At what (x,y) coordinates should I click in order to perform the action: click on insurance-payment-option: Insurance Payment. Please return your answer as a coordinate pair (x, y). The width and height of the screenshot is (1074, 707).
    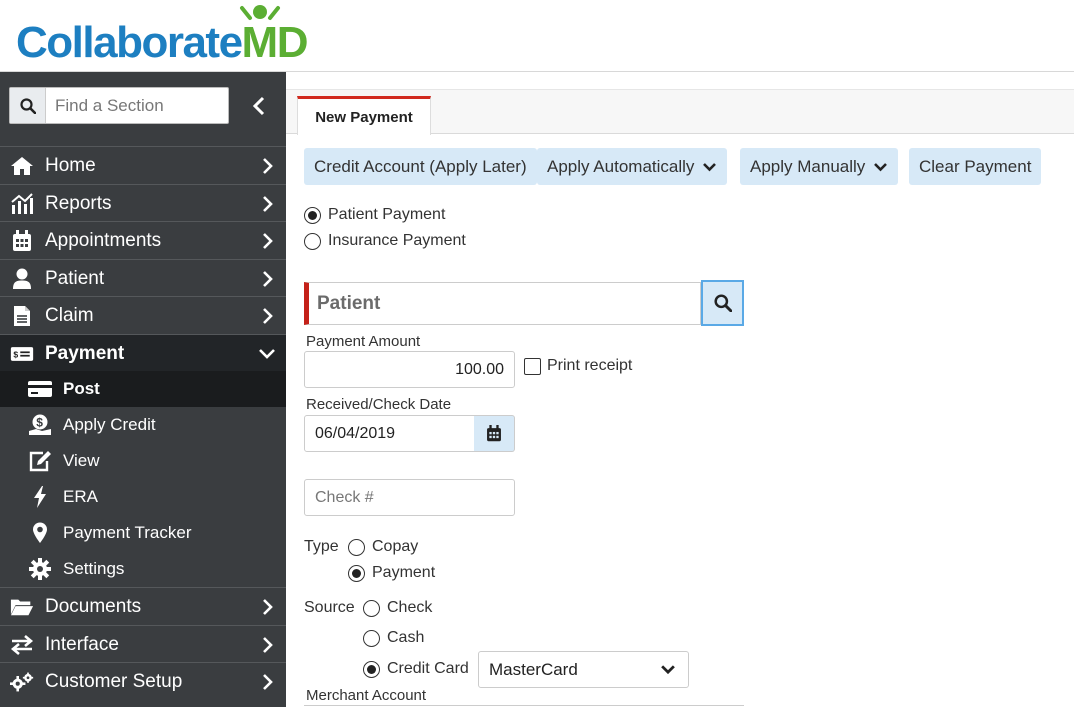
    Looking at the image, I should click on (385, 241).